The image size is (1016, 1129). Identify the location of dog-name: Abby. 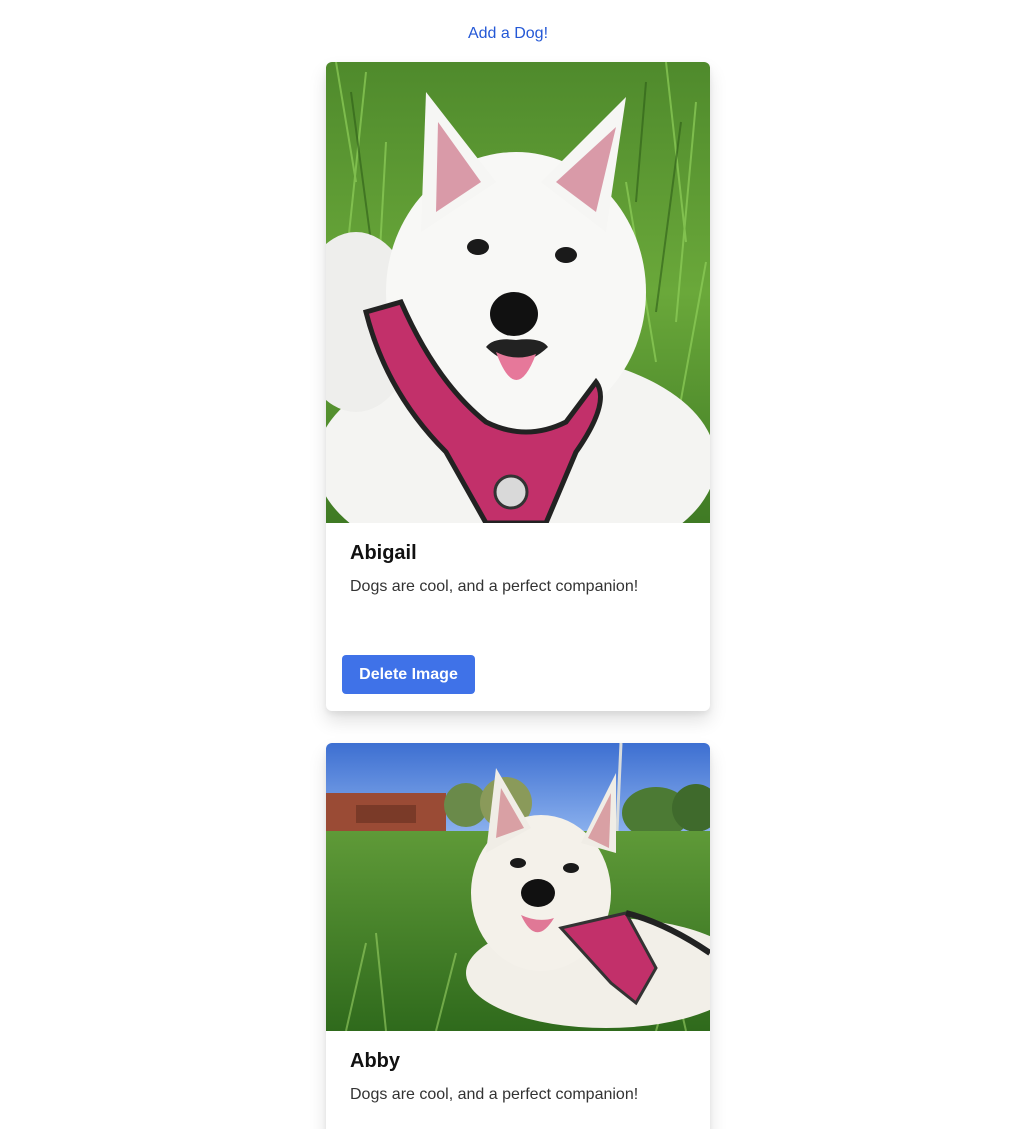
(375, 1061).